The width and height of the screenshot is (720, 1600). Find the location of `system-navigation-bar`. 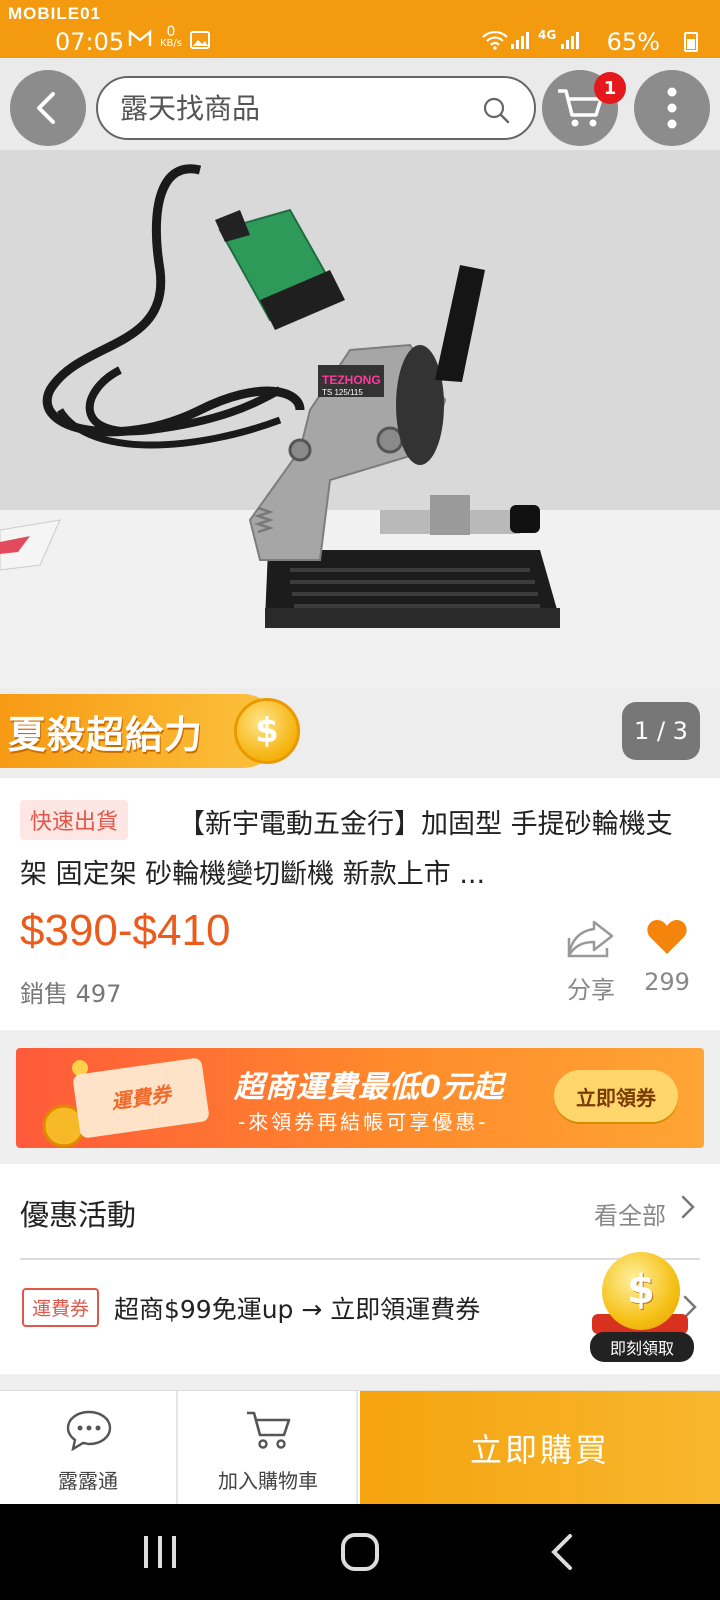

system-navigation-bar is located at coordinates (360, 1552).